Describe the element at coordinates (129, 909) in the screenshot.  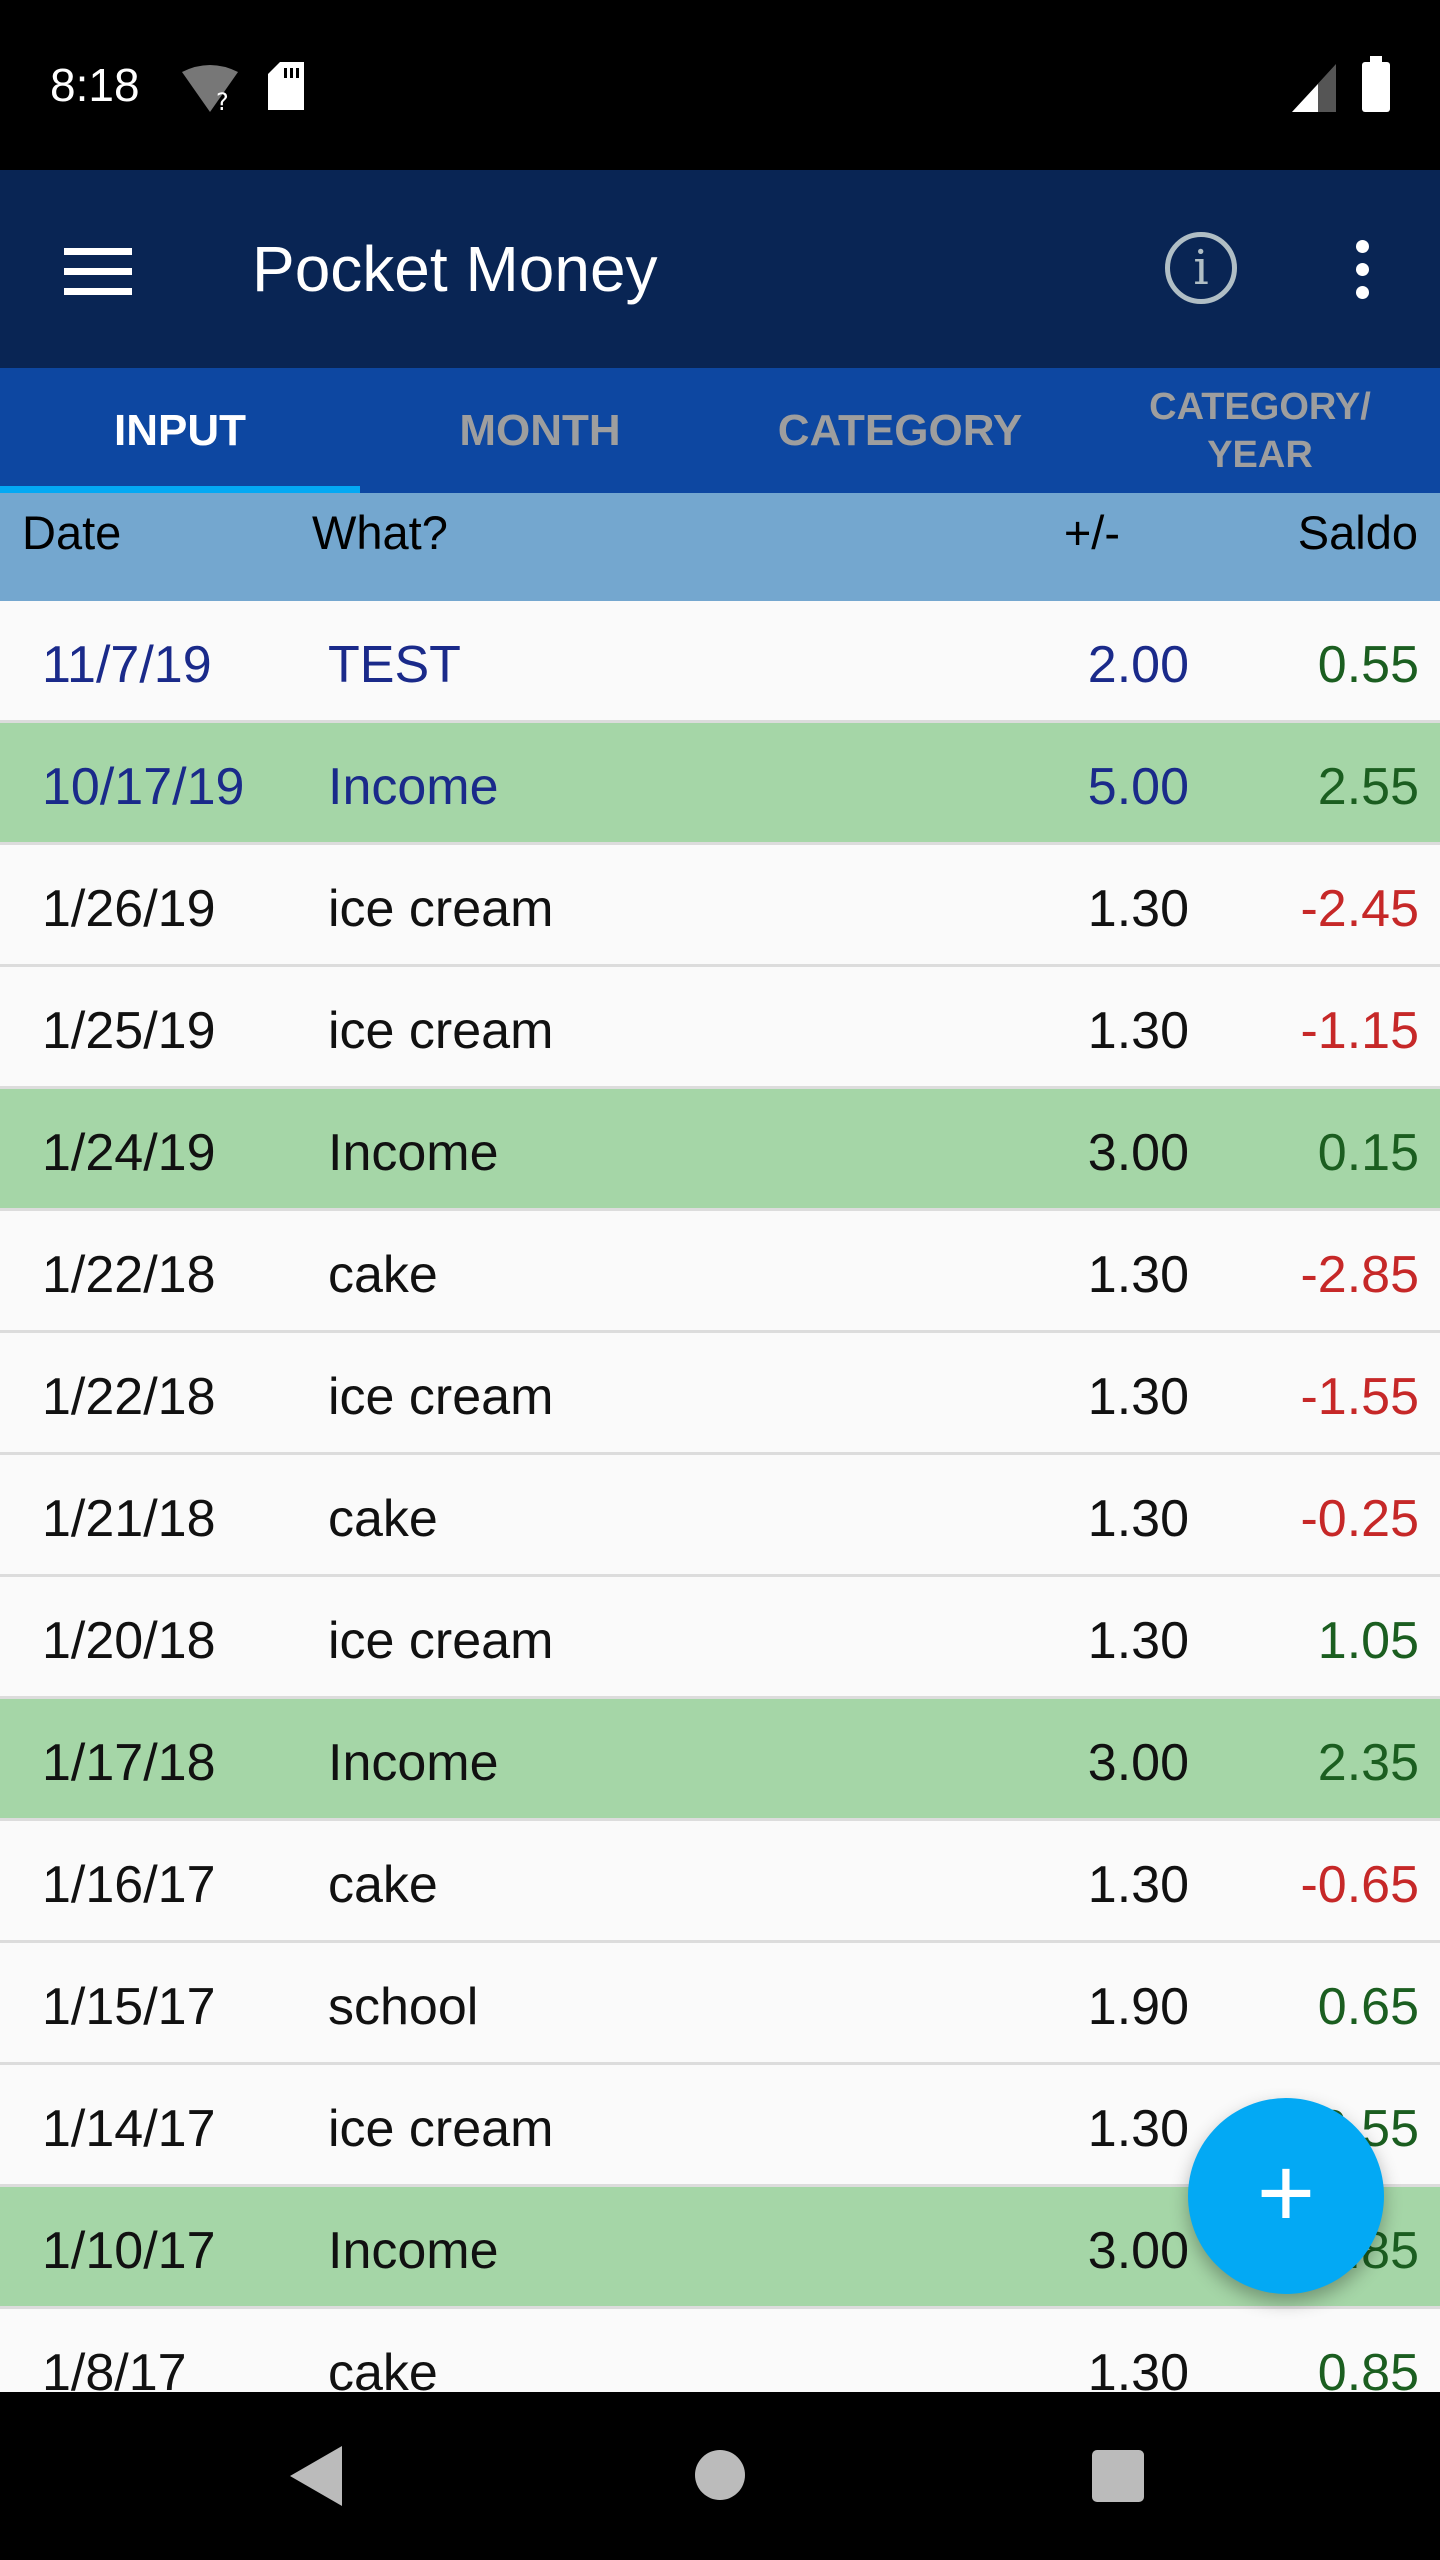
I see `row-date: 1/26/19` at that location.